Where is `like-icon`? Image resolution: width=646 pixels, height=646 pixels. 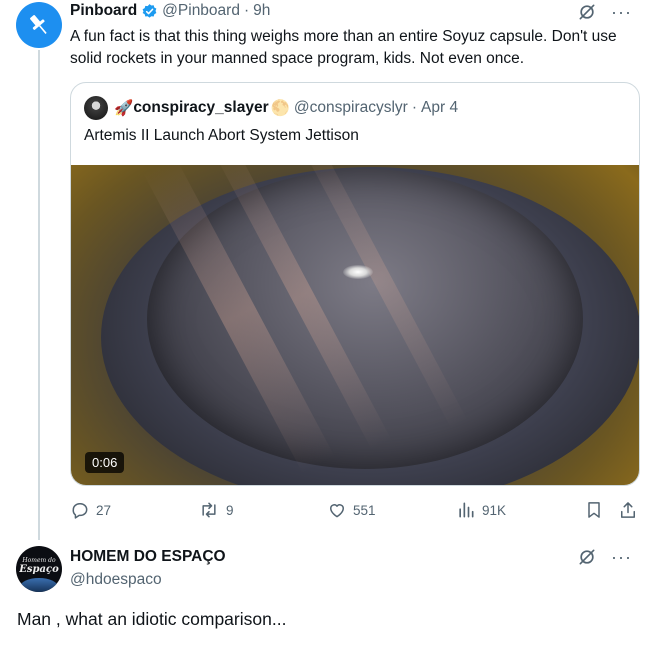 like-icon is located at coordinates (337, 511).